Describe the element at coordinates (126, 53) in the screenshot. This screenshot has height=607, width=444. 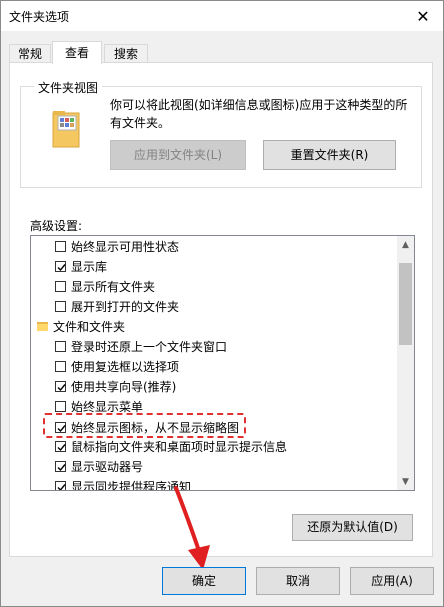
I see `tab-search: 搜索` at that location.